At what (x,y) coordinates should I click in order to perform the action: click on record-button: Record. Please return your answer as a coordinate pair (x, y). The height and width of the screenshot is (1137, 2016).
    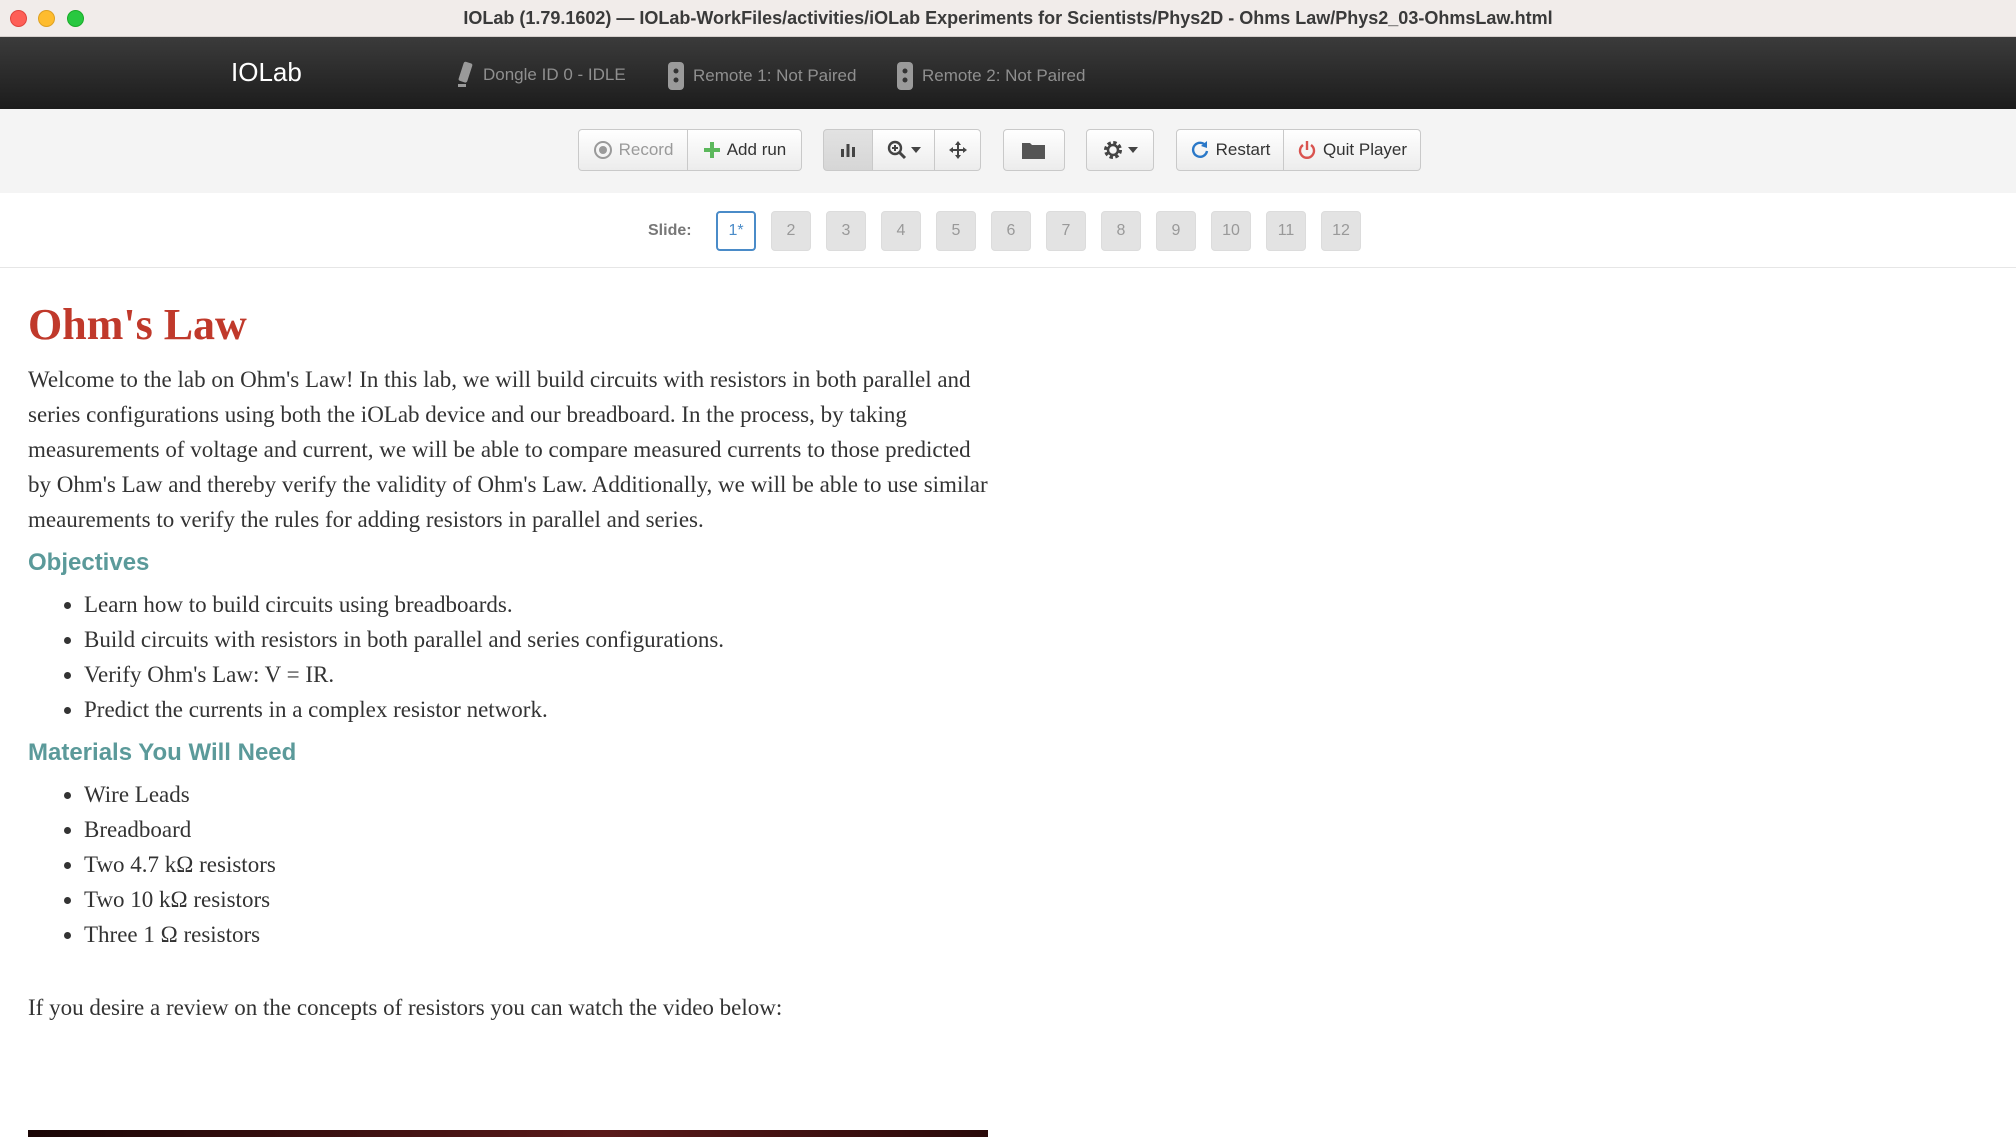
    Looking at the image, I should click on (633, 150).